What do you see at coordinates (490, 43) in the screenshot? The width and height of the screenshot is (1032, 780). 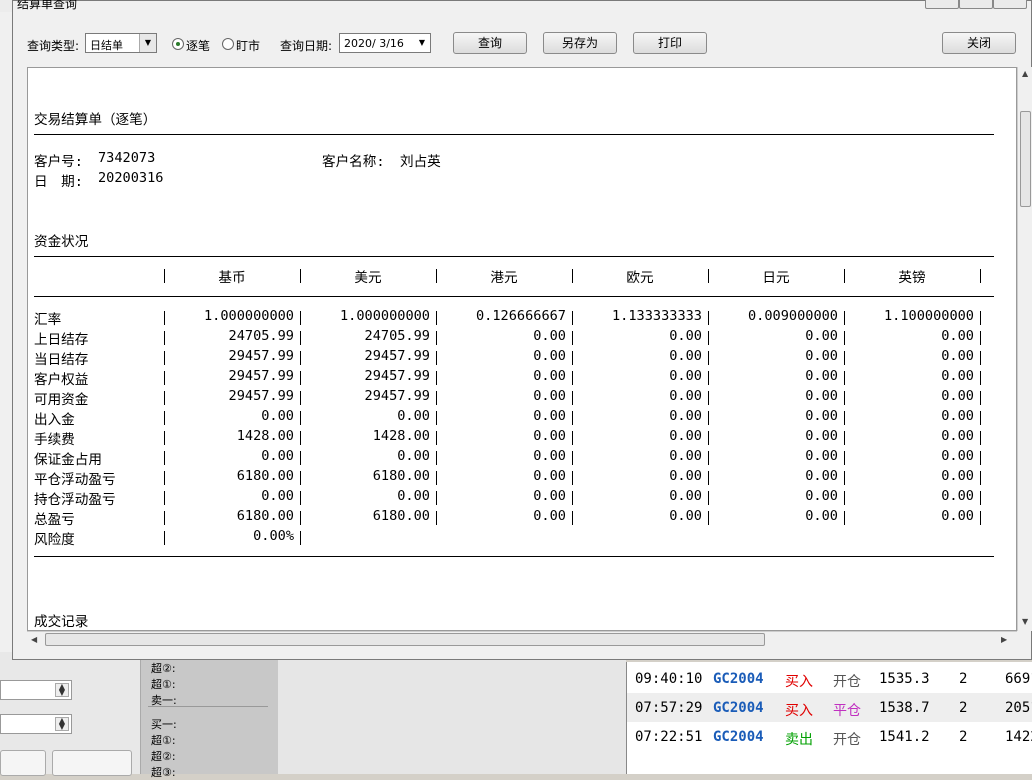 I see `query-button: 查询` at bounding box center [490, 43].